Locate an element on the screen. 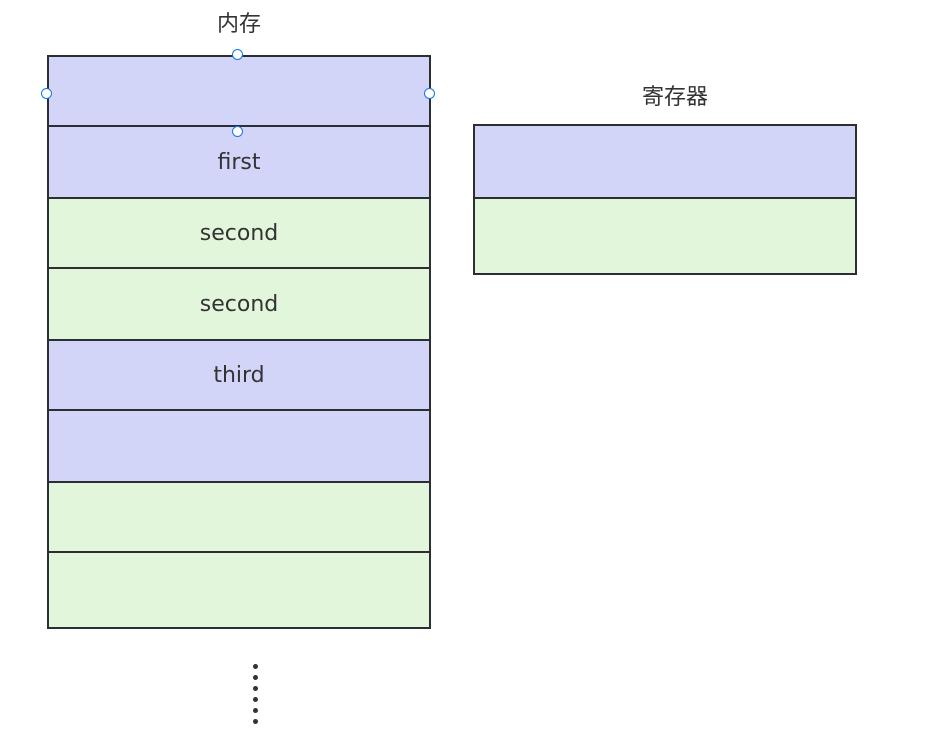  register-title: 寄存器 is located at coordinates (674, 97).